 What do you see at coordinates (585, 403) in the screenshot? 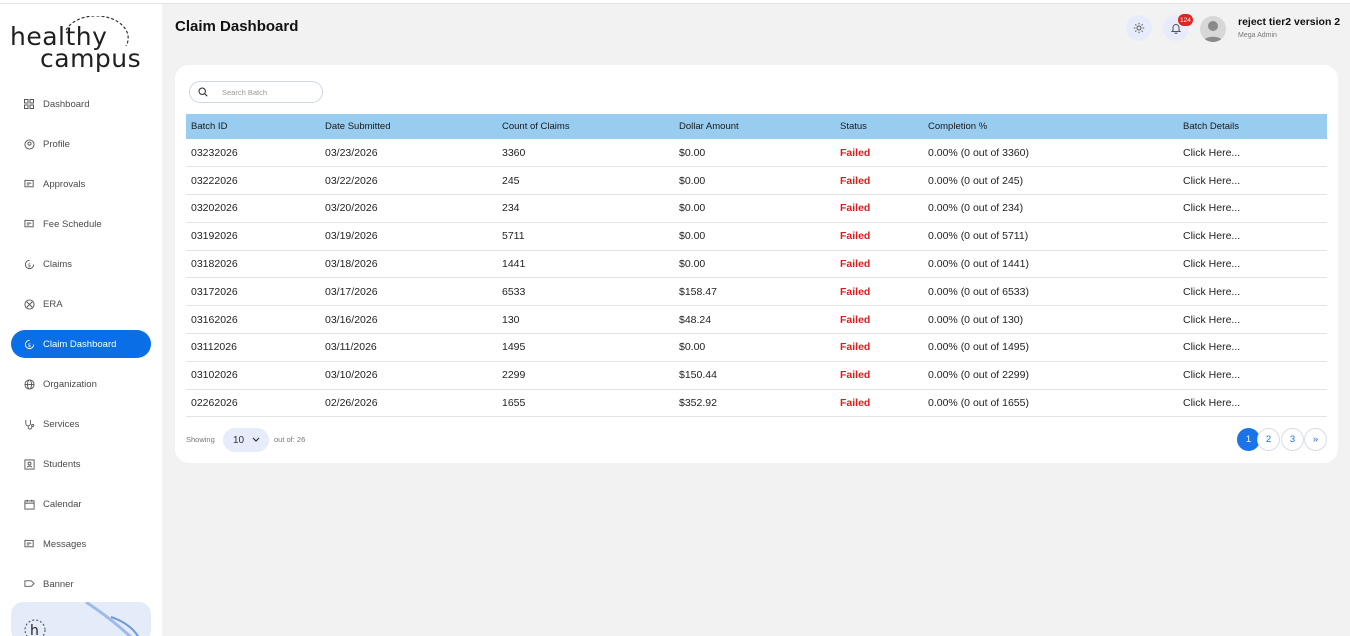
I see `count-cell: 1655` at bounding box center [585, 403].